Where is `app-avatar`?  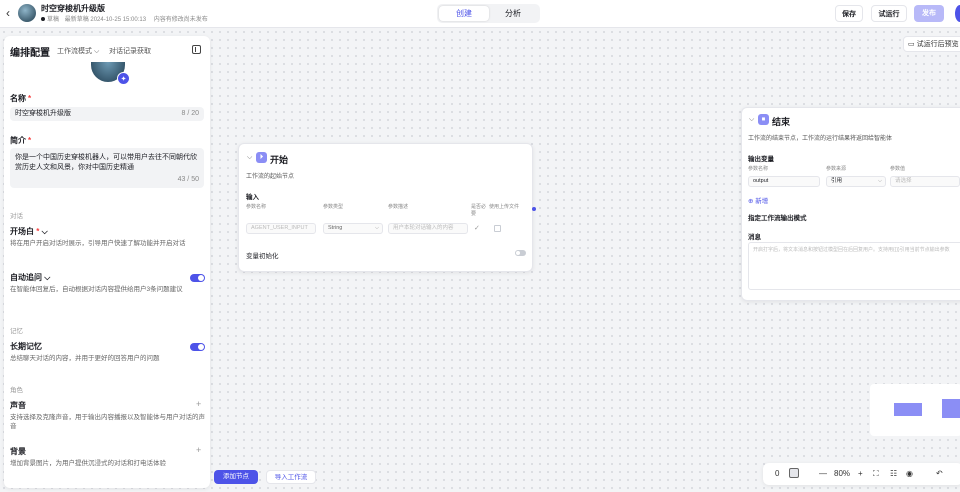 app-avatar is located at coordinates (27, 13).